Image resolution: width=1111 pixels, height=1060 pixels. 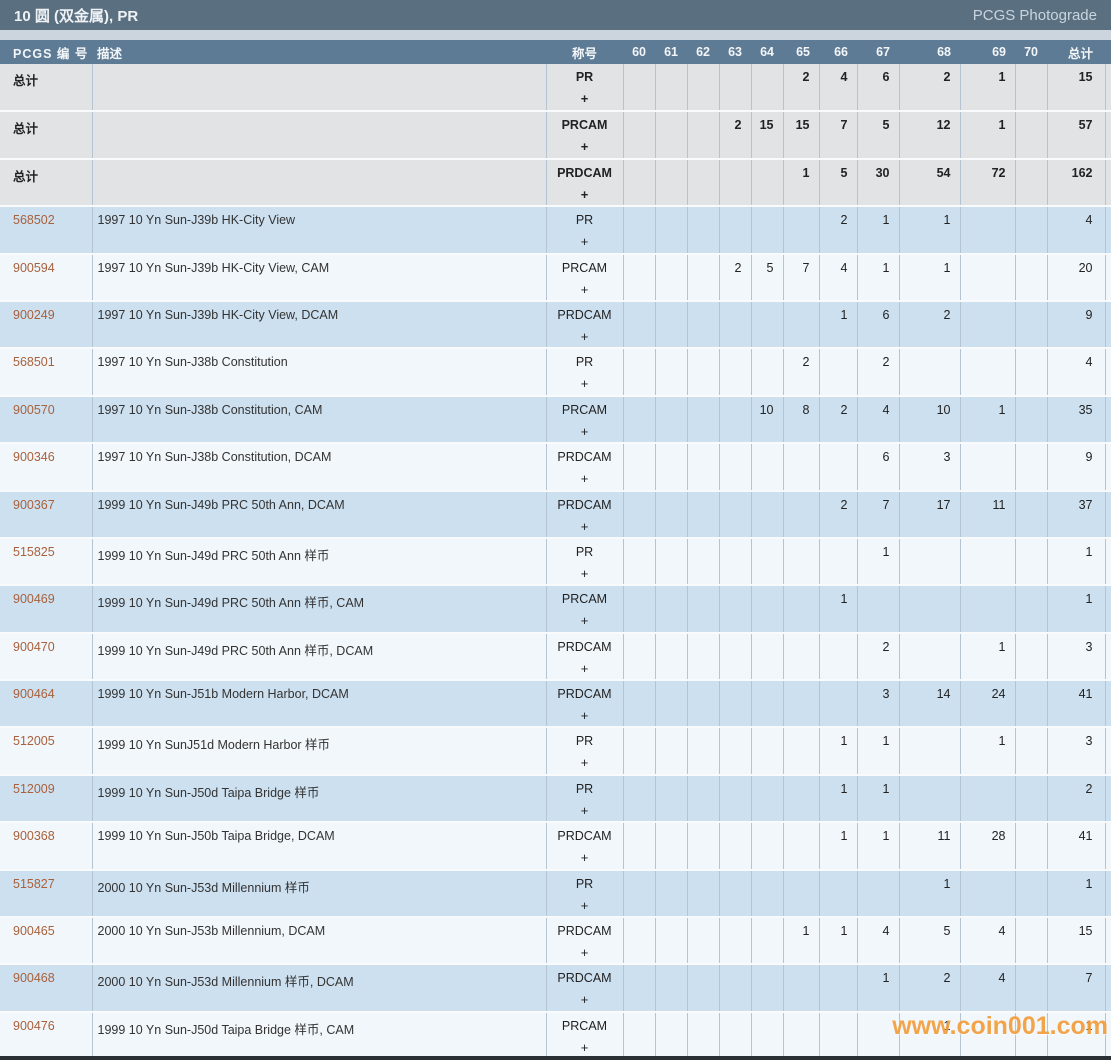 I want to click on pcgs-number-link: 900570, so click(x=34, y=410).